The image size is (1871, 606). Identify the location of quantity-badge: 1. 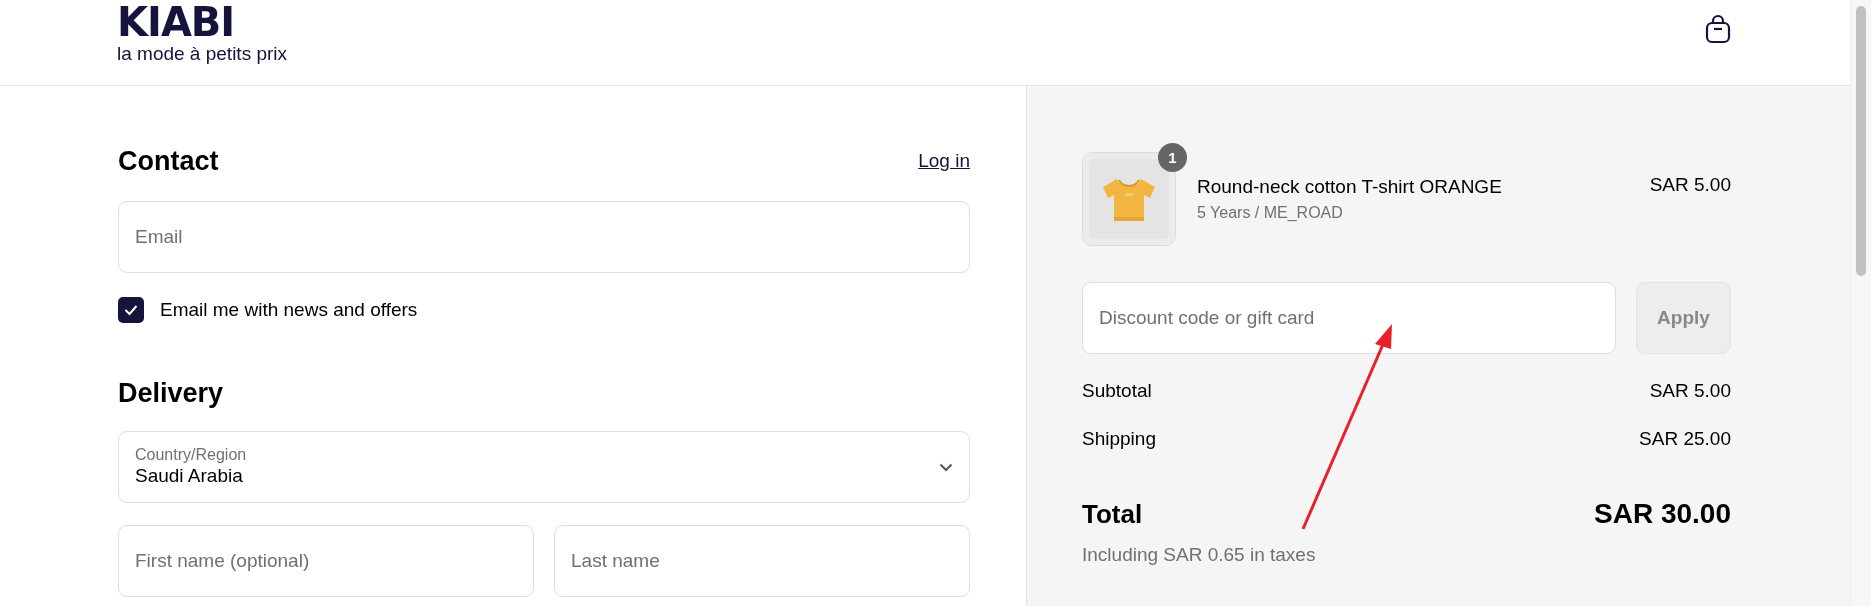
(1172, 157).